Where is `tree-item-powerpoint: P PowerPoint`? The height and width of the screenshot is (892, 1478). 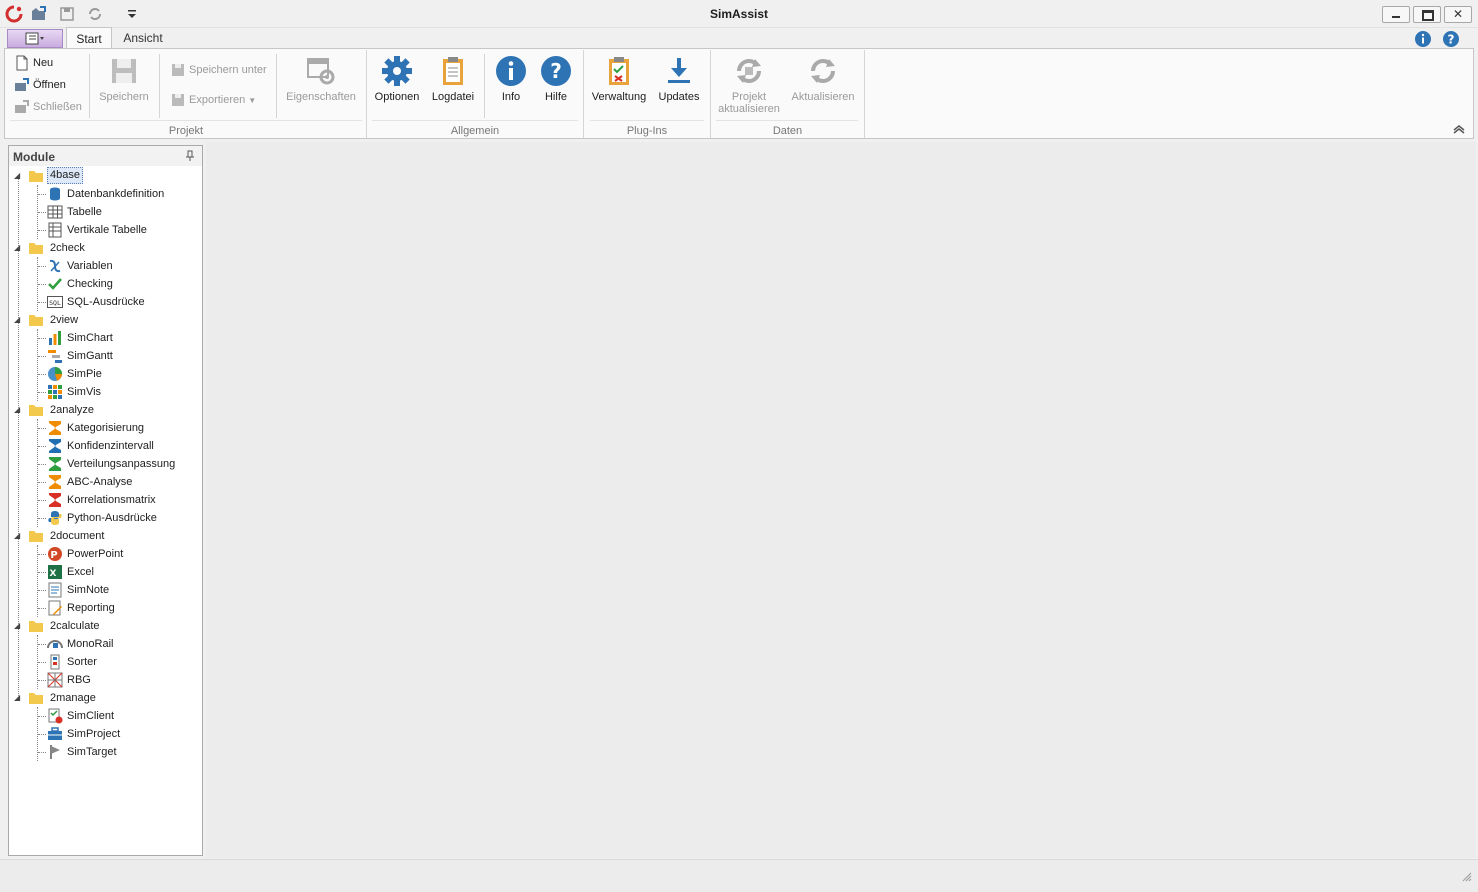
tree-item-powerpoint: P PowerPoint is located at coordinates (105, 554).